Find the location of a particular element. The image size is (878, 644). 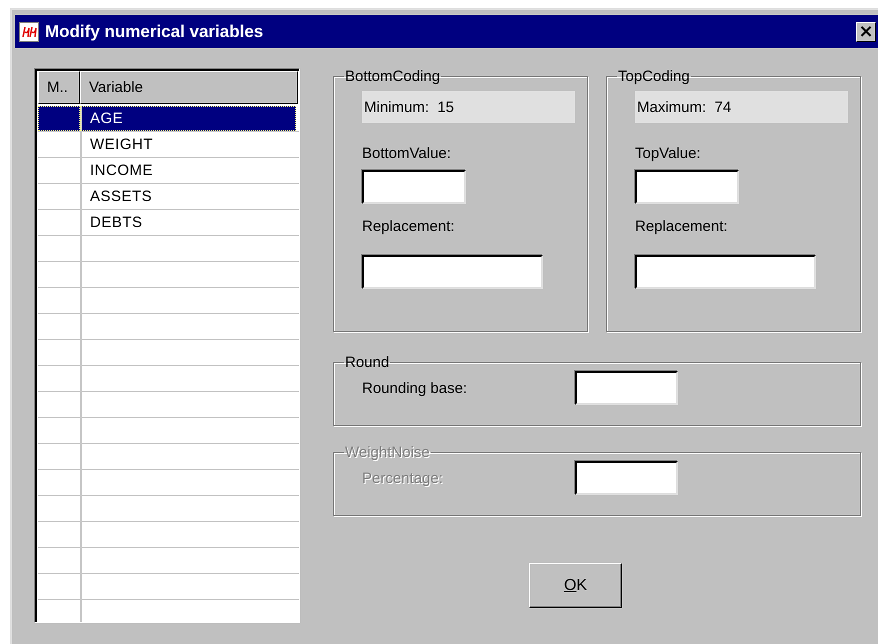

column-header: M.. is located at coordinates (59, 87).